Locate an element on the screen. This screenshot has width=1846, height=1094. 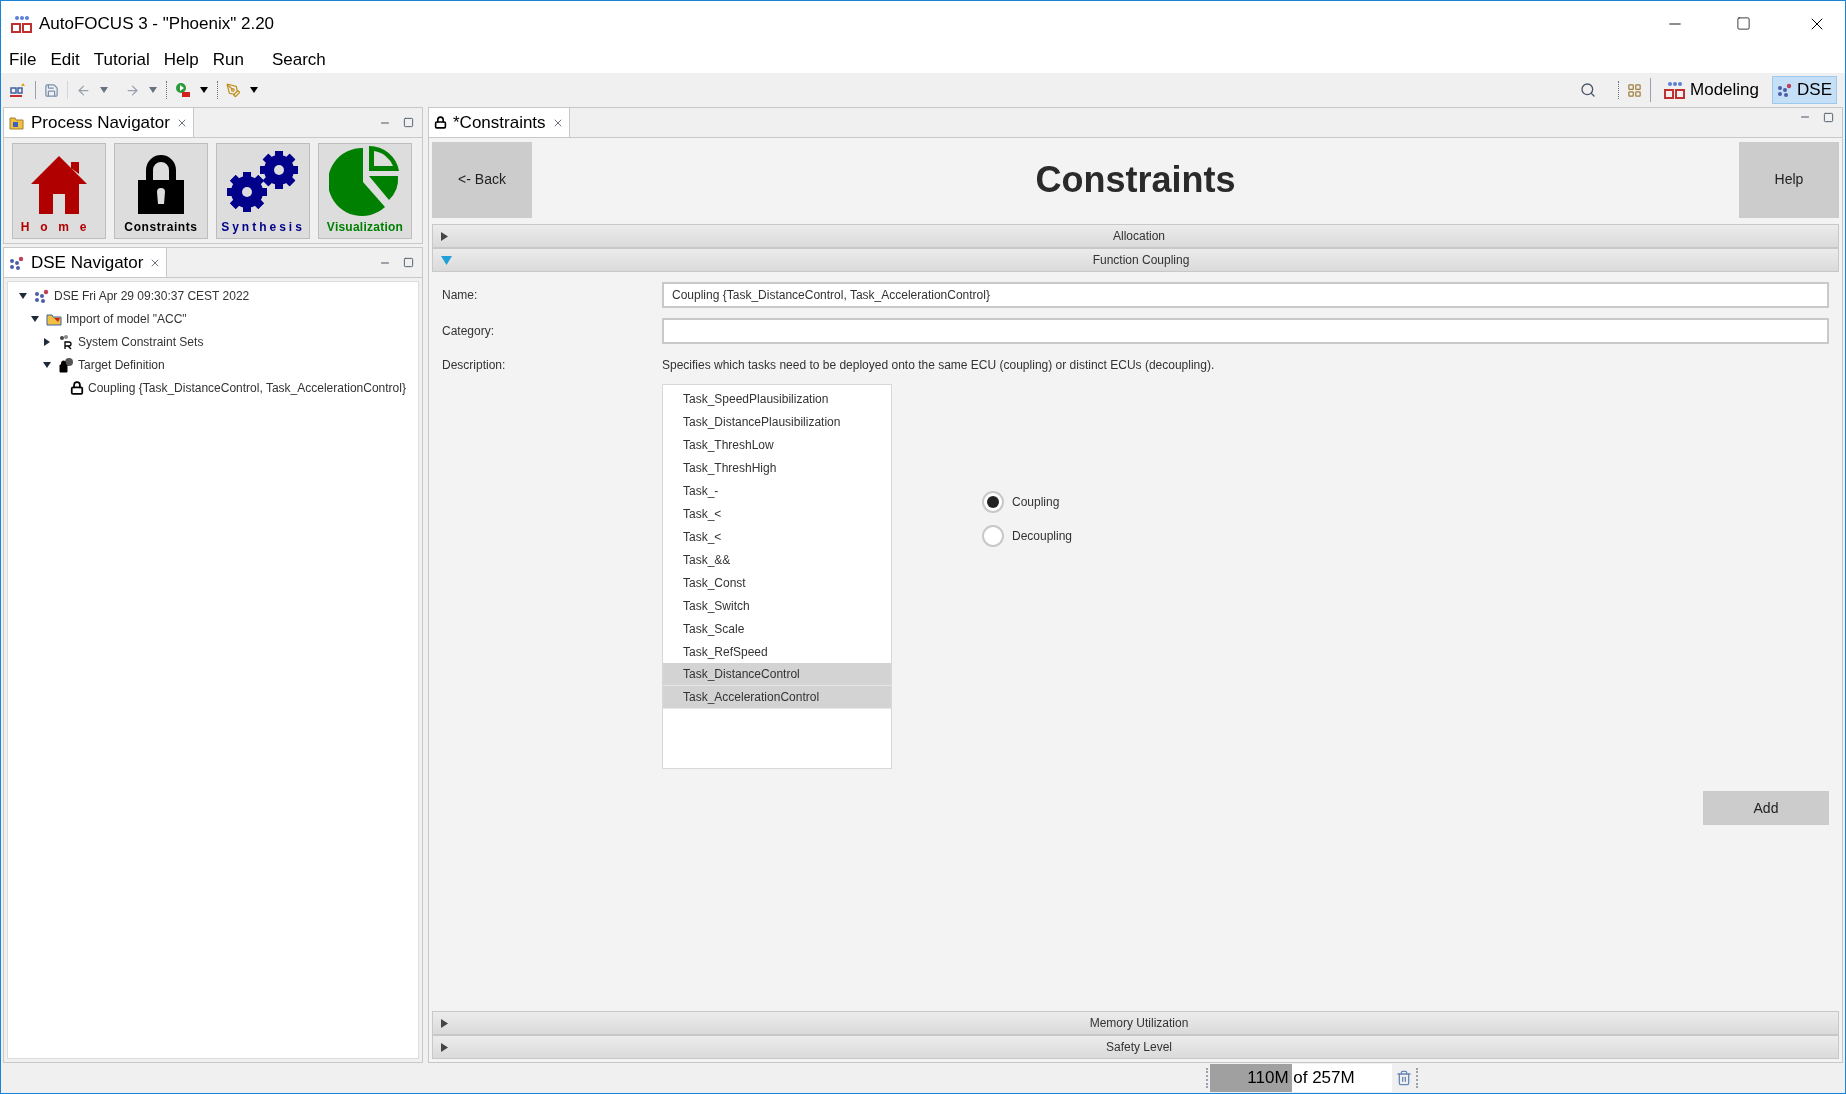
view-tab: DSE Navigator is located at coordinates (86, 262).